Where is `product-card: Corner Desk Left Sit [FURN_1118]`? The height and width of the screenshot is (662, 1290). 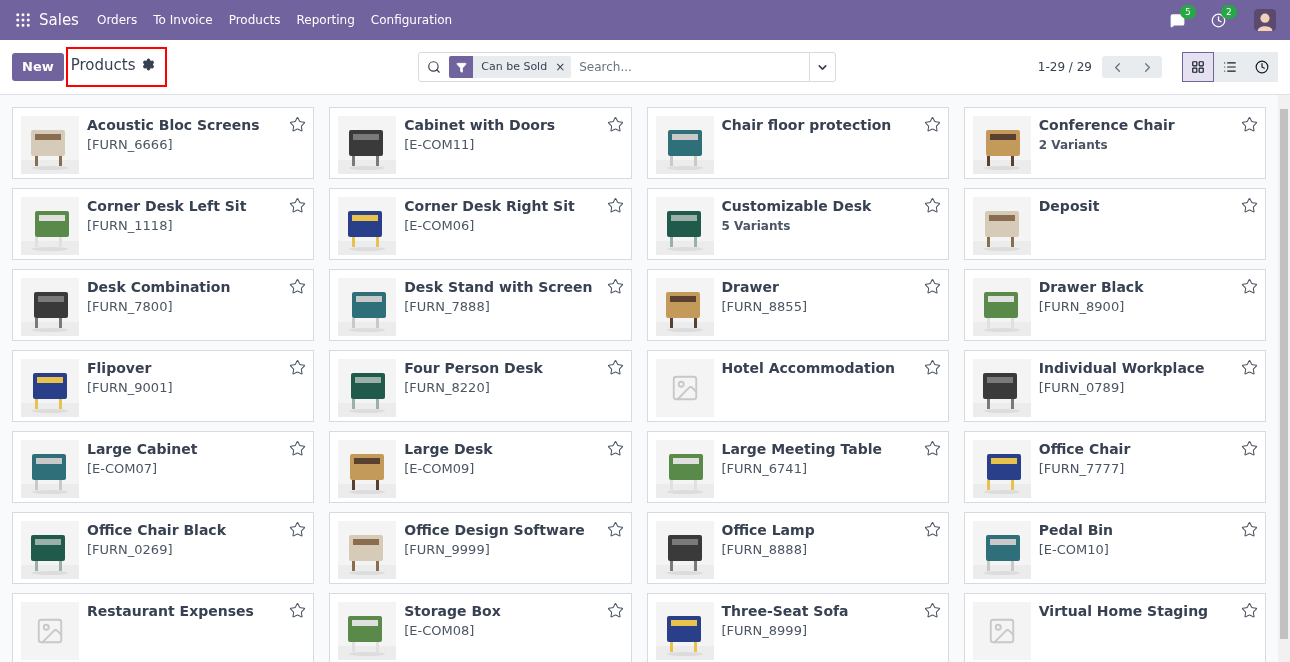
product-card: Corner Desk Left Sit [FURN_1118] is located at coordinates (163, 224).